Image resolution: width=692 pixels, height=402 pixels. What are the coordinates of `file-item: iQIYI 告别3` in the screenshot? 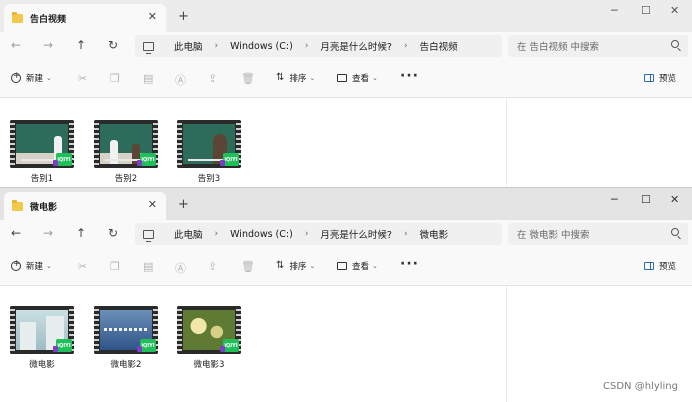 It's located at (209, 152).